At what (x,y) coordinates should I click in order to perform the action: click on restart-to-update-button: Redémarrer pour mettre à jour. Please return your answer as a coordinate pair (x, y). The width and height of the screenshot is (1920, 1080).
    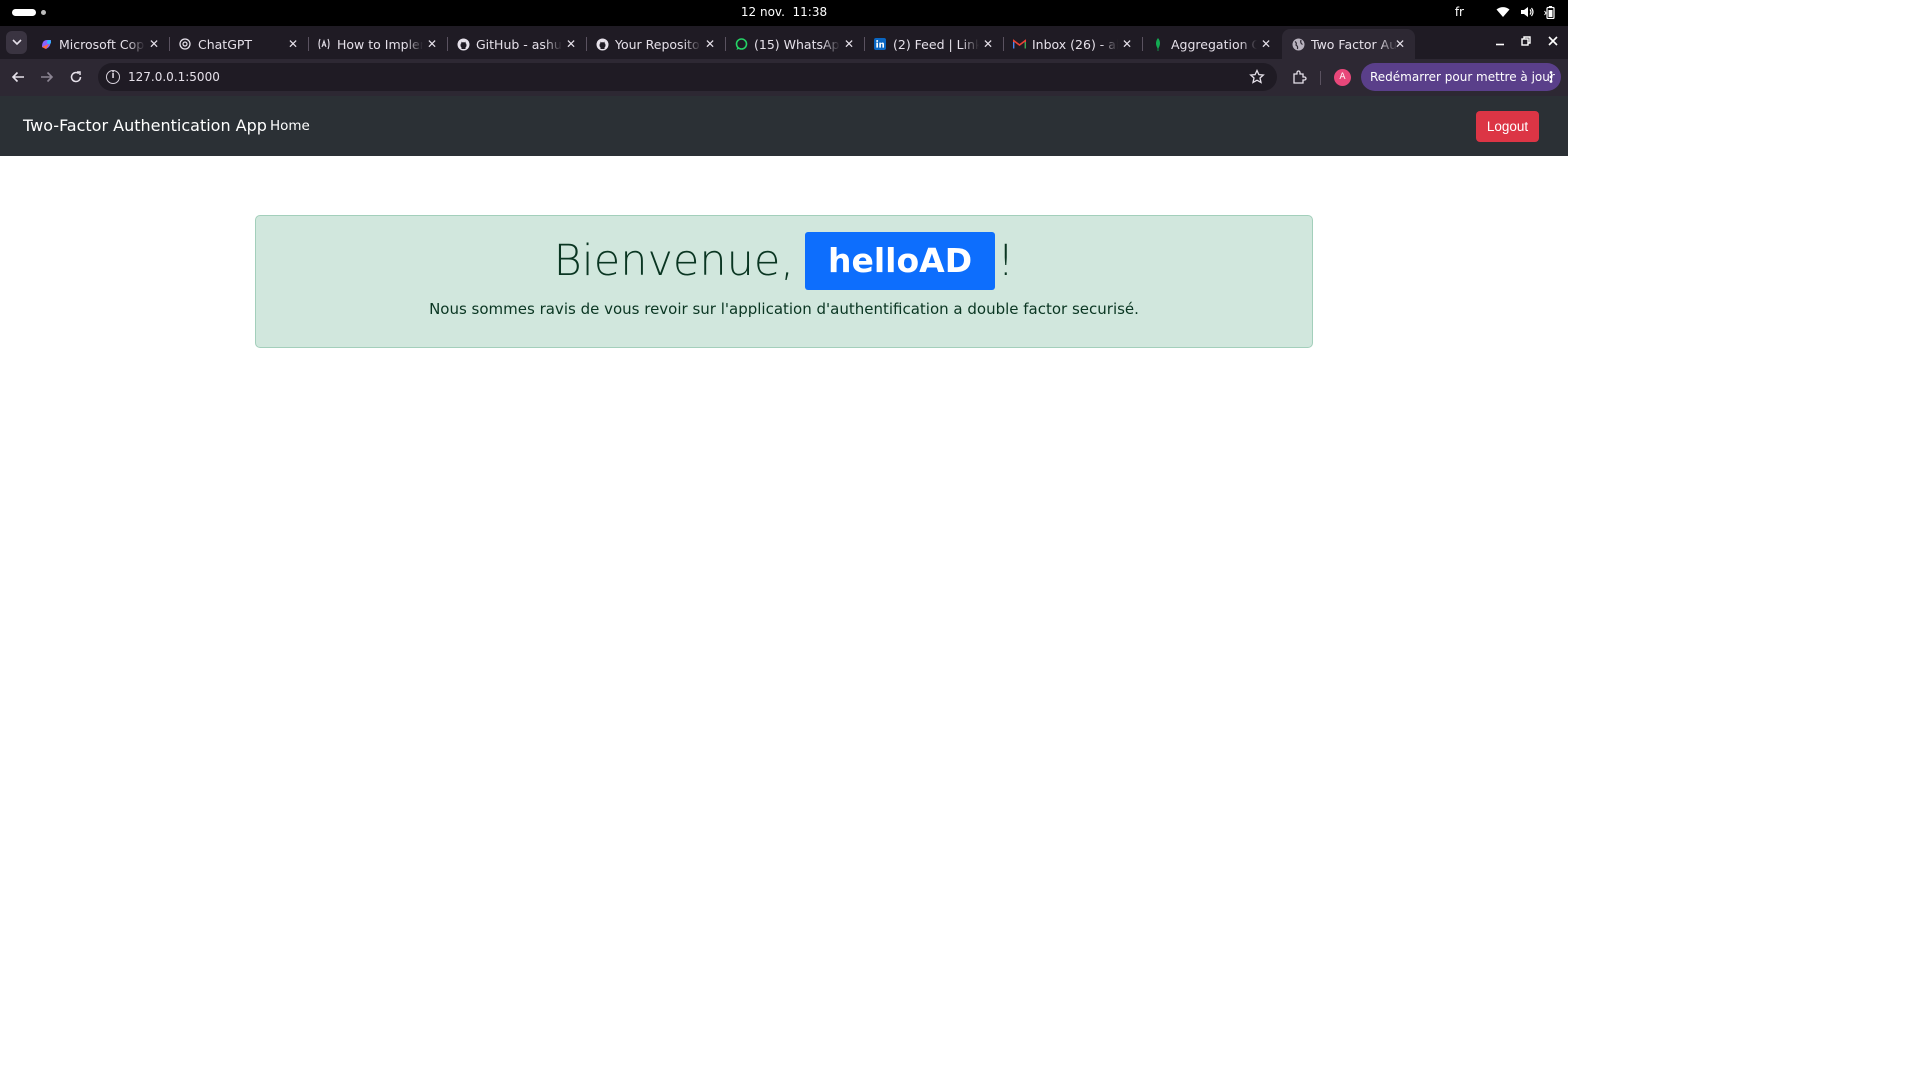
    Looking at the image, I should click on (1461, 77).